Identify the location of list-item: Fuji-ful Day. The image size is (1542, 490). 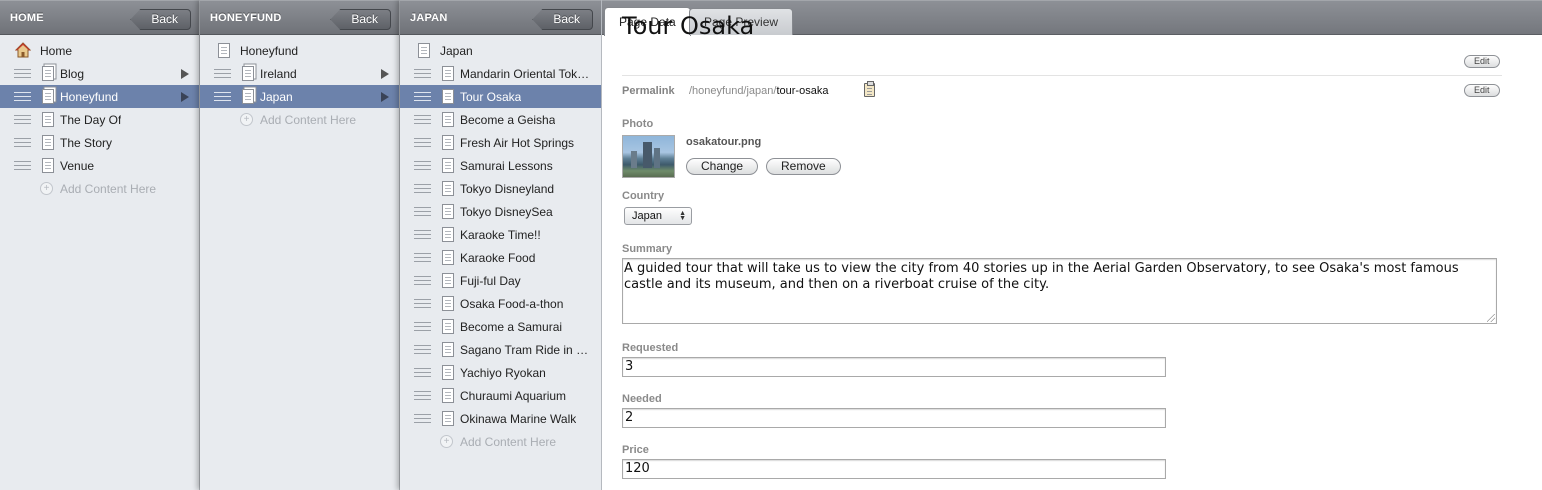
(500, 280).